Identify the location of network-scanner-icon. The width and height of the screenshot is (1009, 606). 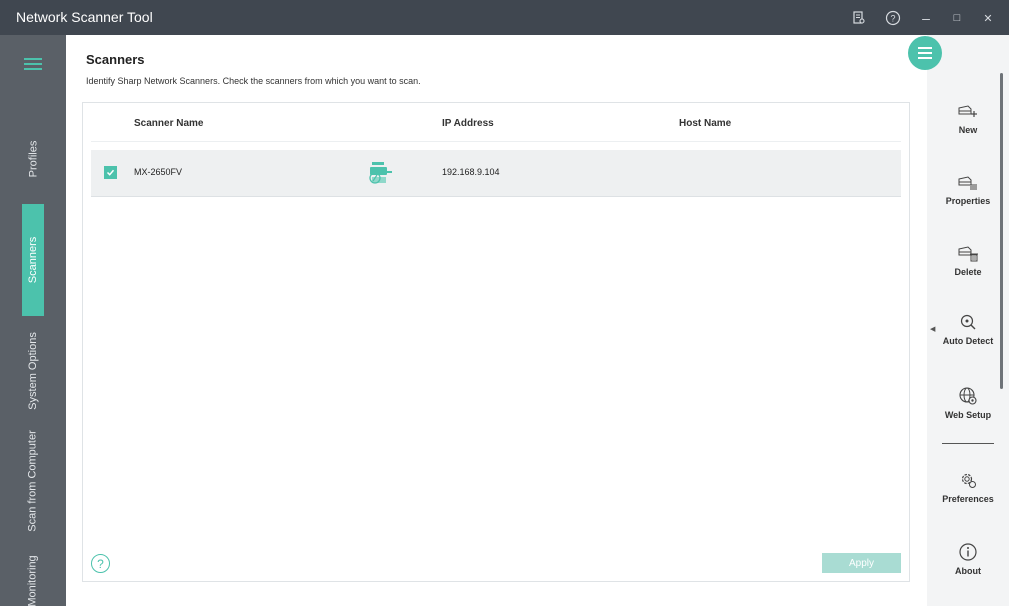
(380, 175).